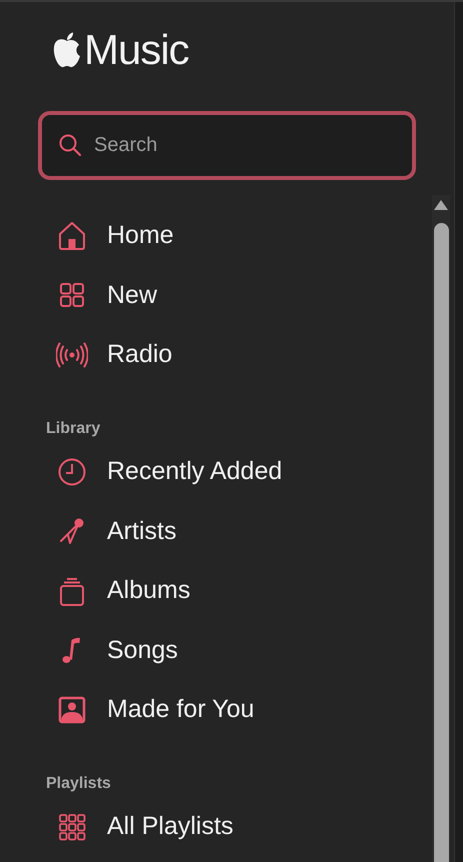 Image resolution: width=463 pixels, height=862 pixels. I want to click on sidebar-item: Recently Added, so click(216, 472).